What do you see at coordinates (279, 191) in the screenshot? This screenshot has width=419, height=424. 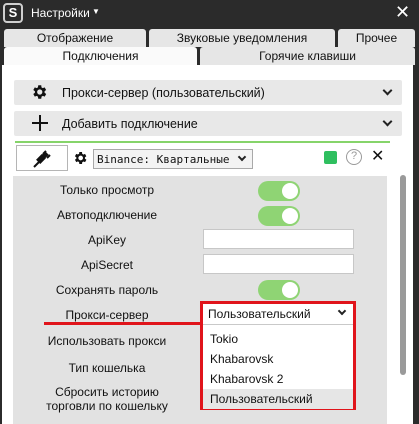 I see `view-only-toggle` at bounding box center [279, 191].